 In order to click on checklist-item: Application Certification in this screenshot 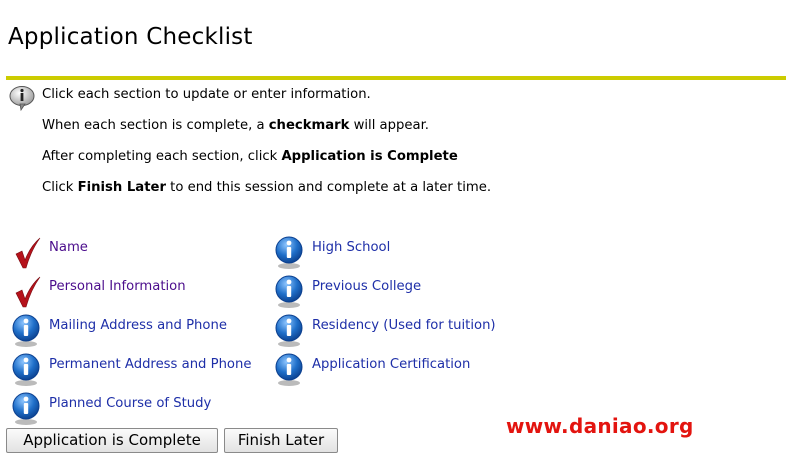, I will do `click(404, 369)`.